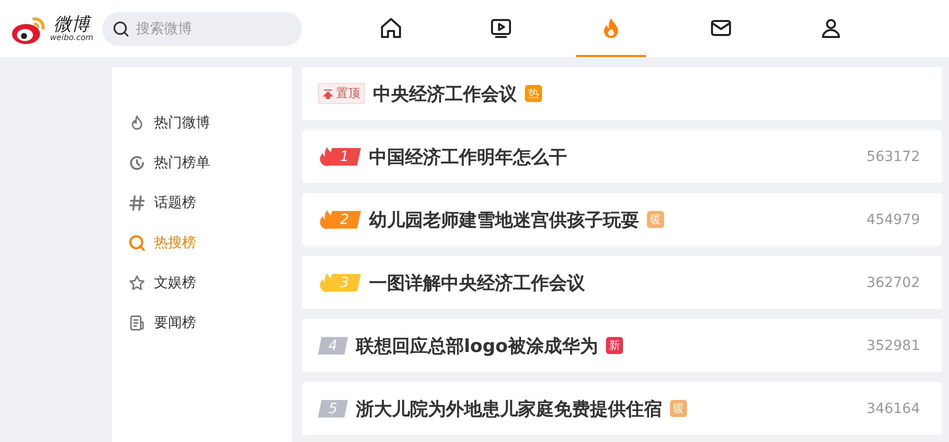 This screenshot has height=442, width=949. I want to click on heat-count: 346164, so click(893, 408).